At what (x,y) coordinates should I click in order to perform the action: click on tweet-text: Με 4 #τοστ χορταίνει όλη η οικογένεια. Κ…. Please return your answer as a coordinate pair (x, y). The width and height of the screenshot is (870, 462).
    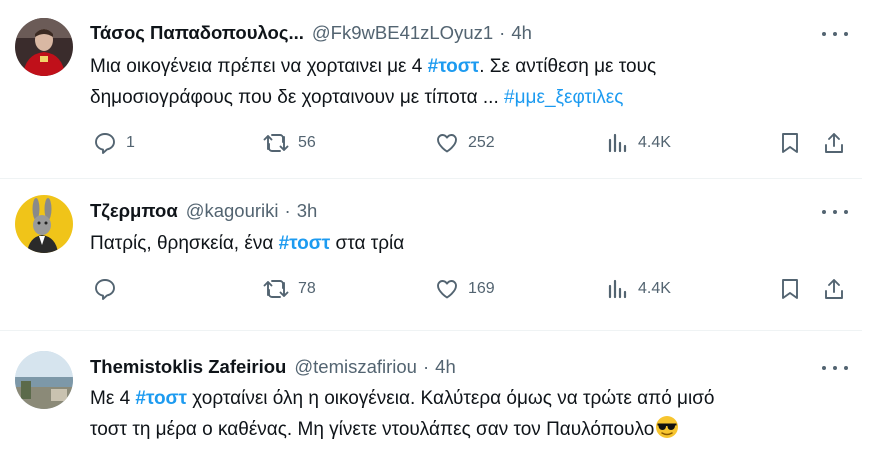
    Looking at the image, I should click on (402, 414).